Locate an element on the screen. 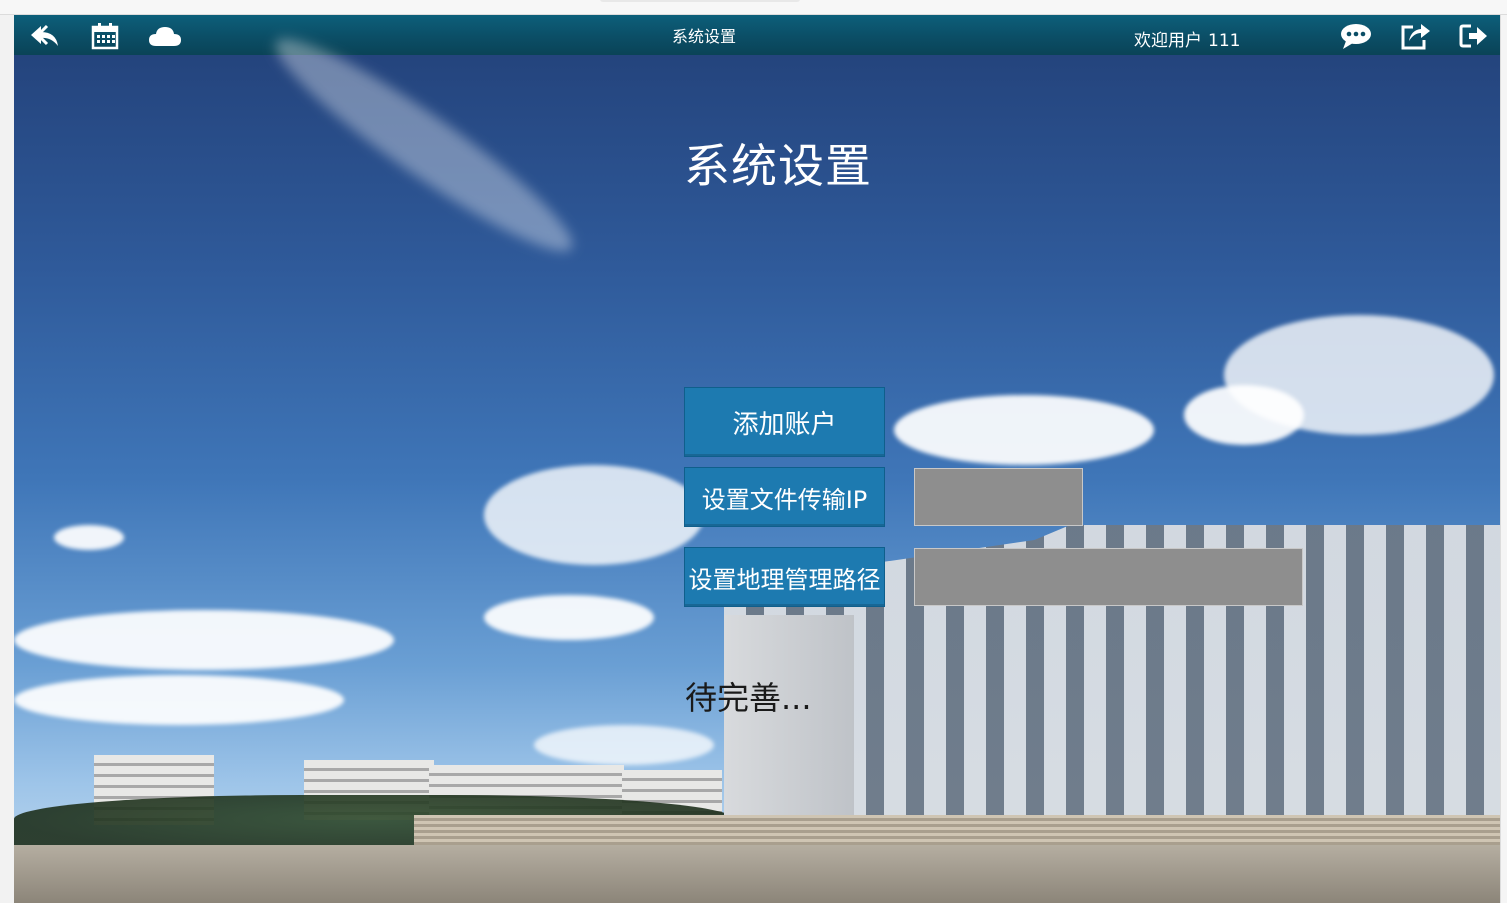  plaza-ground is located at coordinates (757, 874).